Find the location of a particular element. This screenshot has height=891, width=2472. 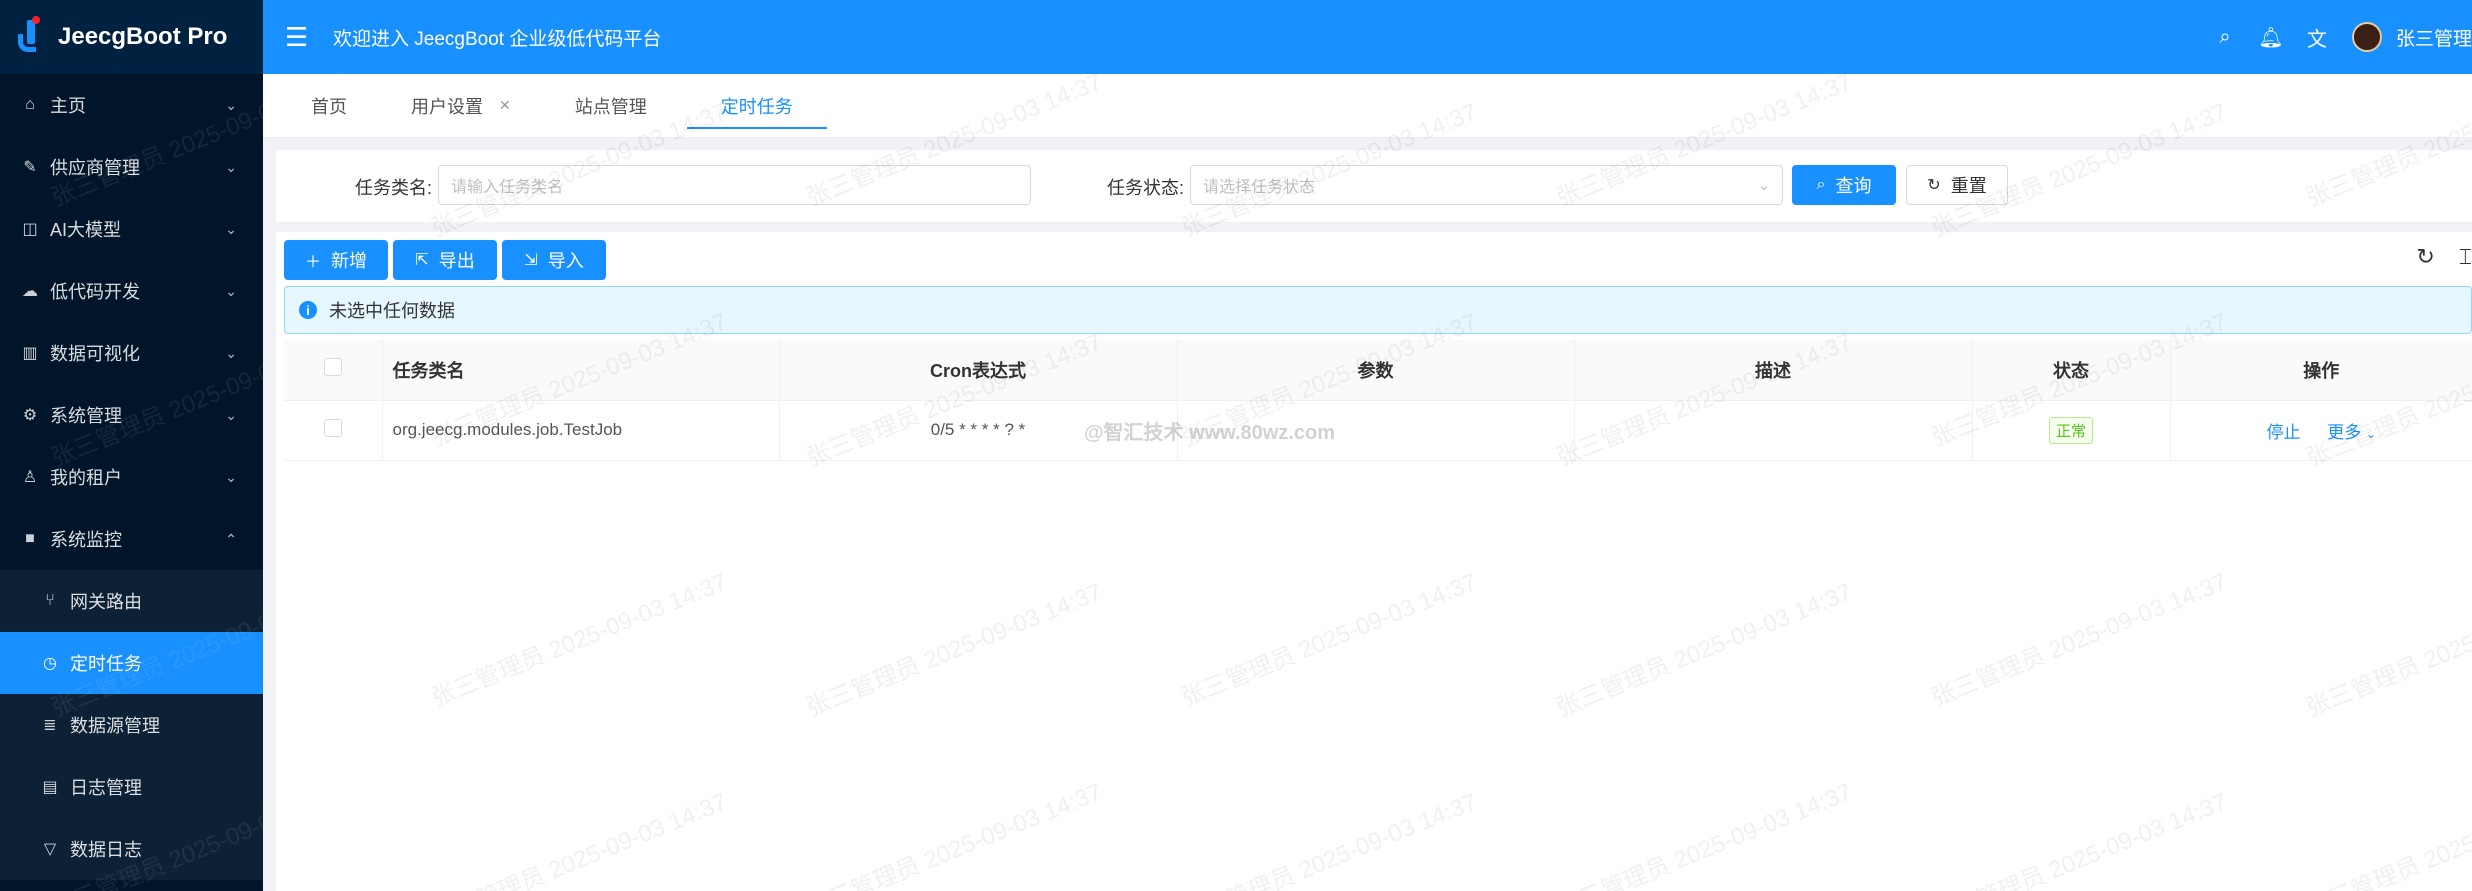

task-status-label: 任务状态: is located at coordinates (1146, 188).